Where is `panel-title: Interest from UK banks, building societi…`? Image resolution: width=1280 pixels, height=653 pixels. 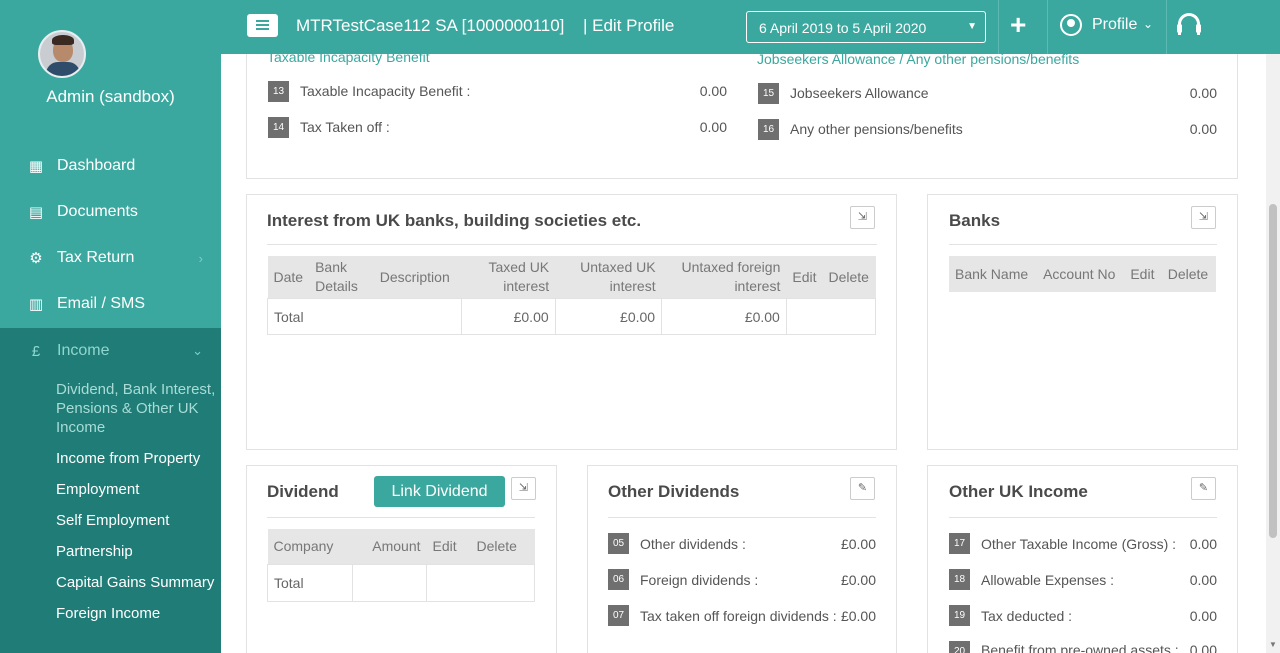
panel-title: Interest from UK banks, building societi… is located at coordinates (454, 220).